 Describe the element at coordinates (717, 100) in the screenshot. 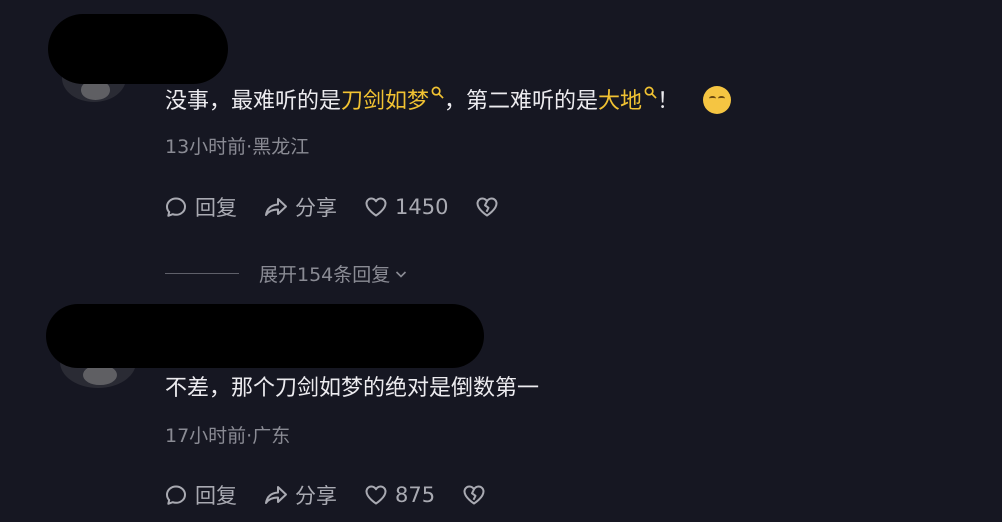

I see `shushing-face-emoji-icon` at that location.